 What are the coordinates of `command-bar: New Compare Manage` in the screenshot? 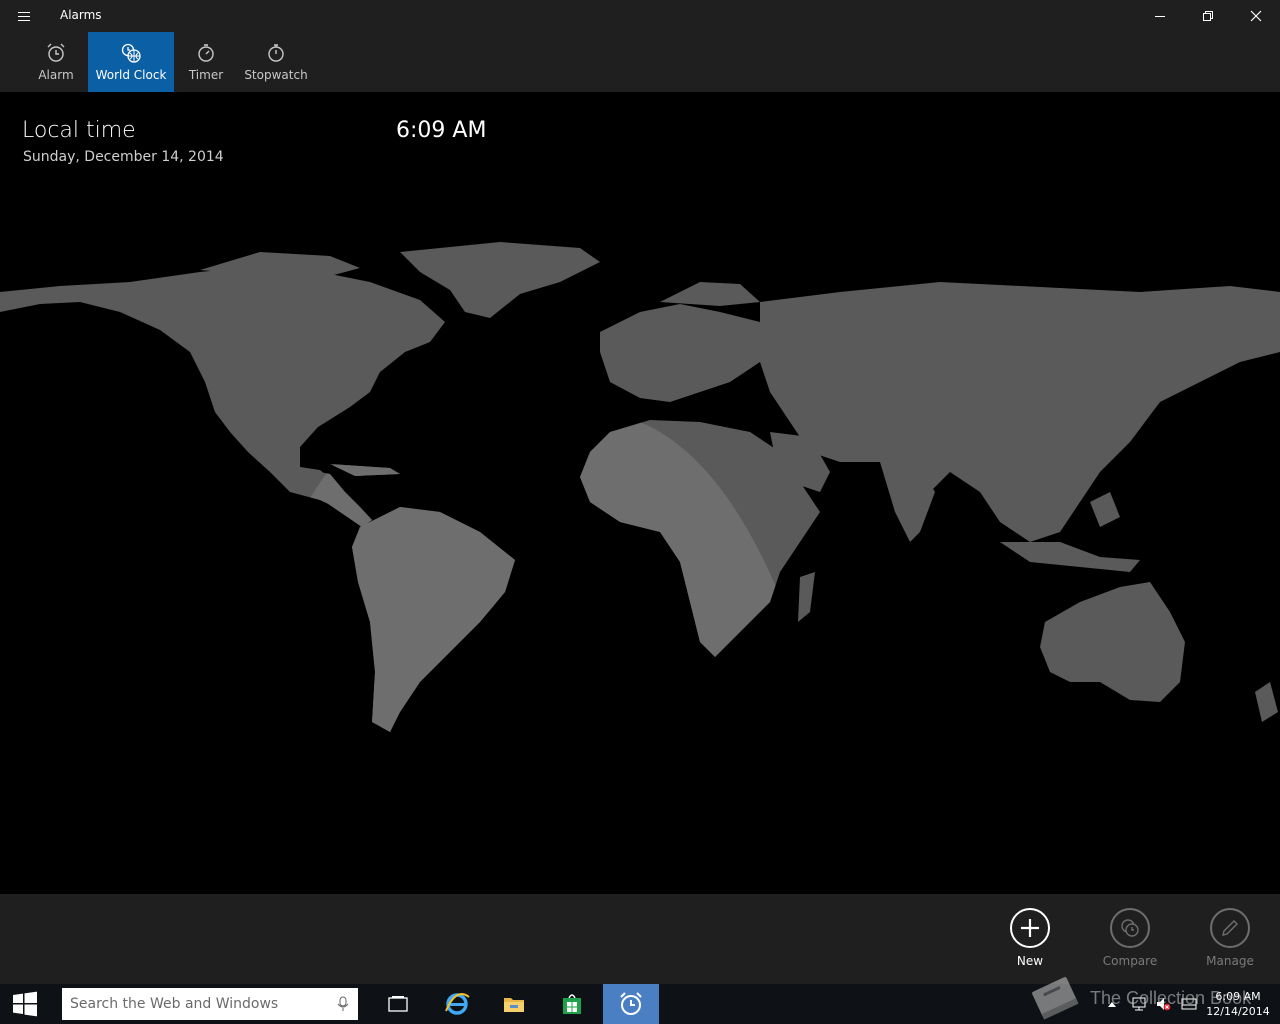 It's located at (640, 939).